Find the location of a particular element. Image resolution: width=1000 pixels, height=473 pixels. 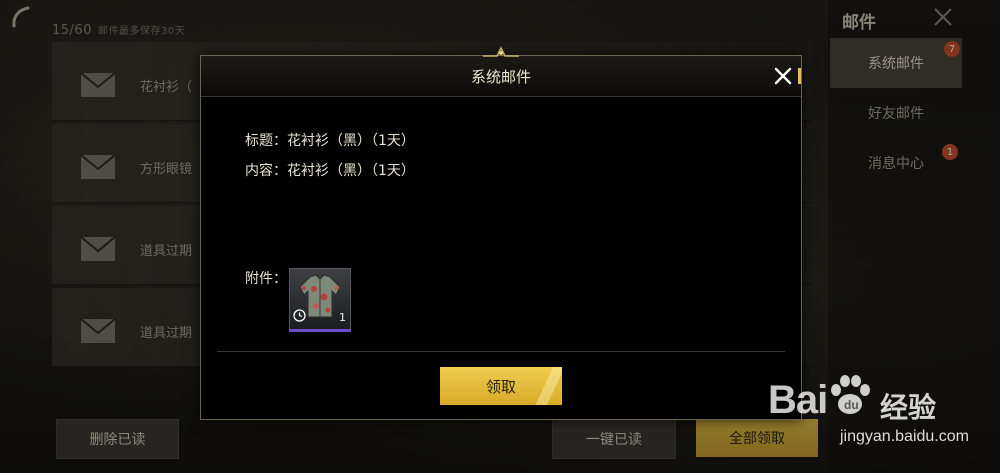

watermark-brand: Bai is located at coordinates (798, 400).